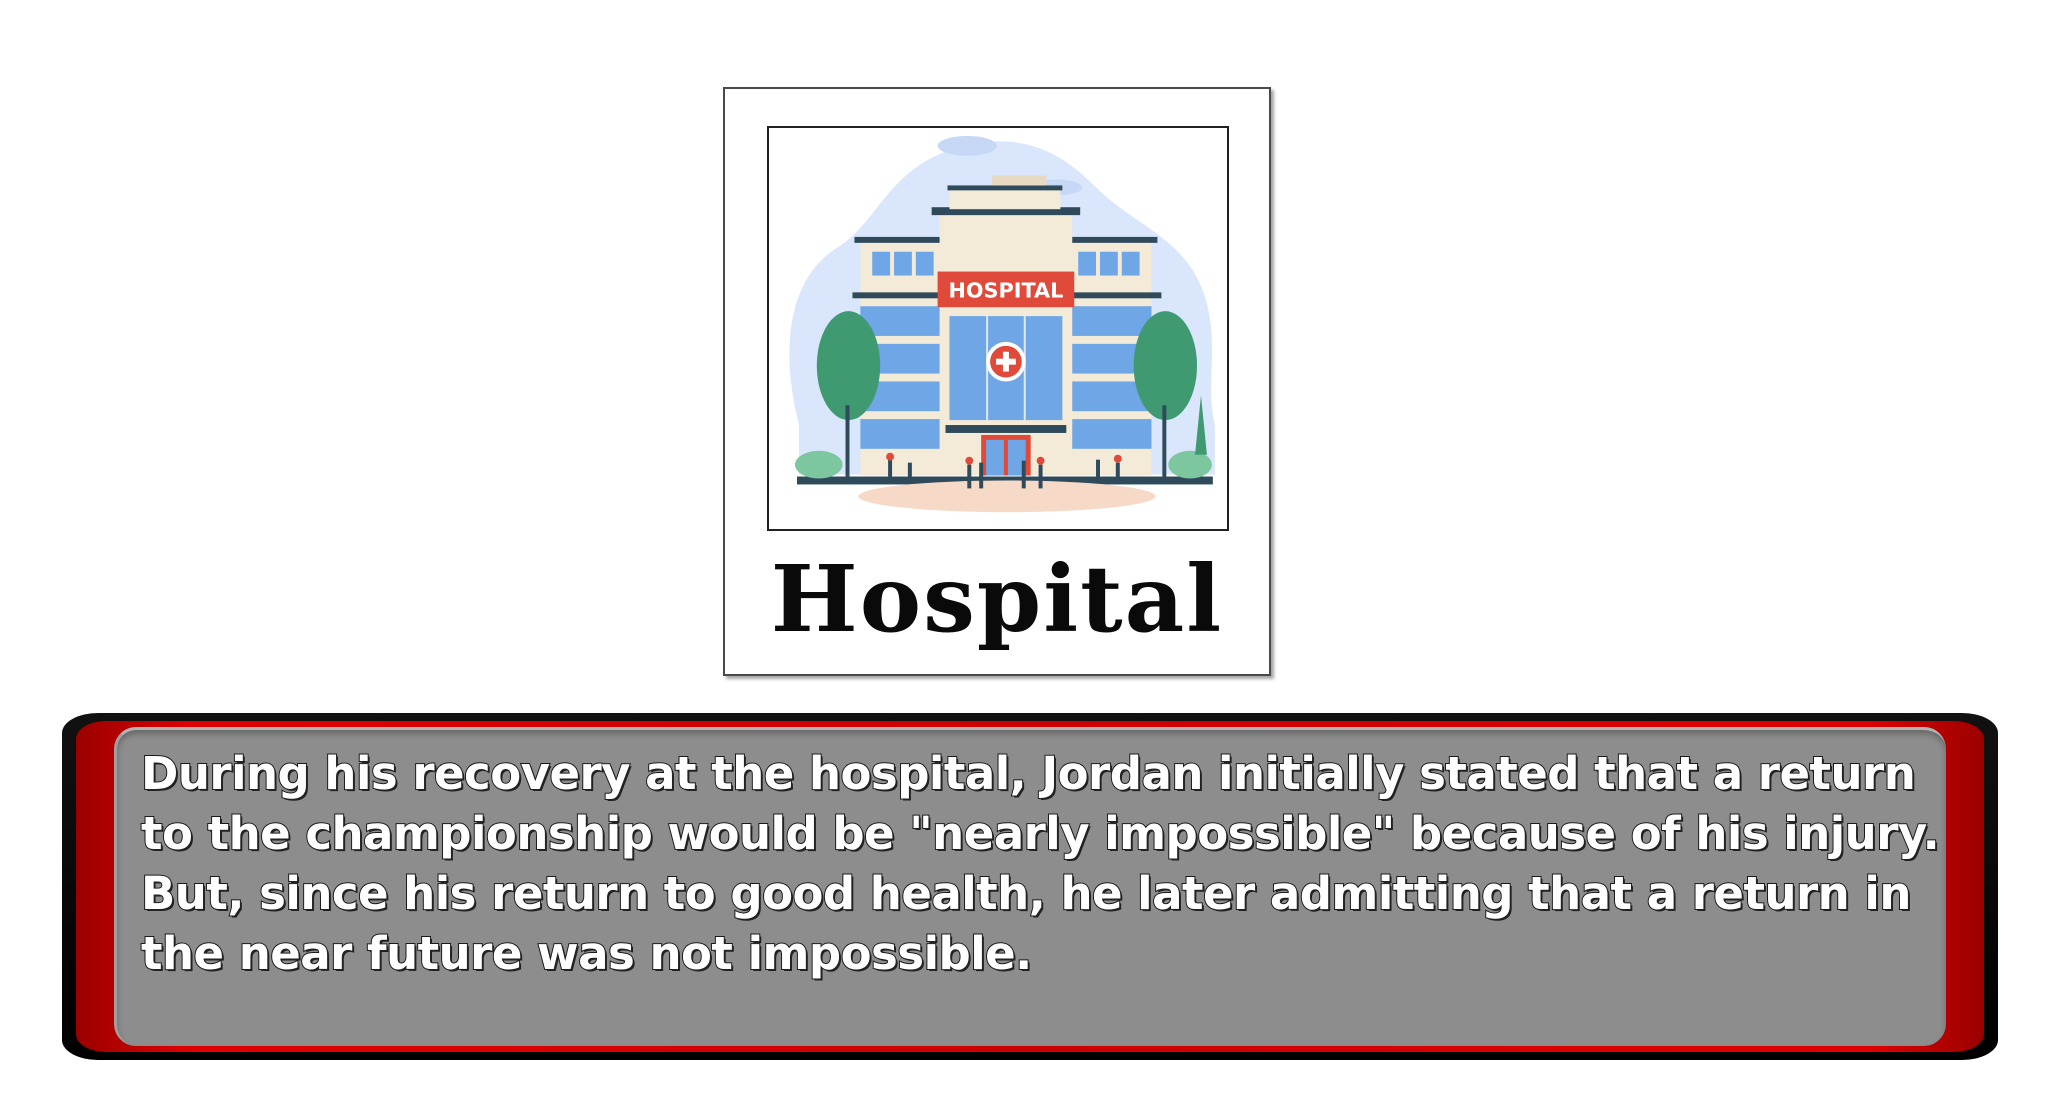  I want to click on polaroid-card: HOSPITAL Hospital, so click(997, 381).